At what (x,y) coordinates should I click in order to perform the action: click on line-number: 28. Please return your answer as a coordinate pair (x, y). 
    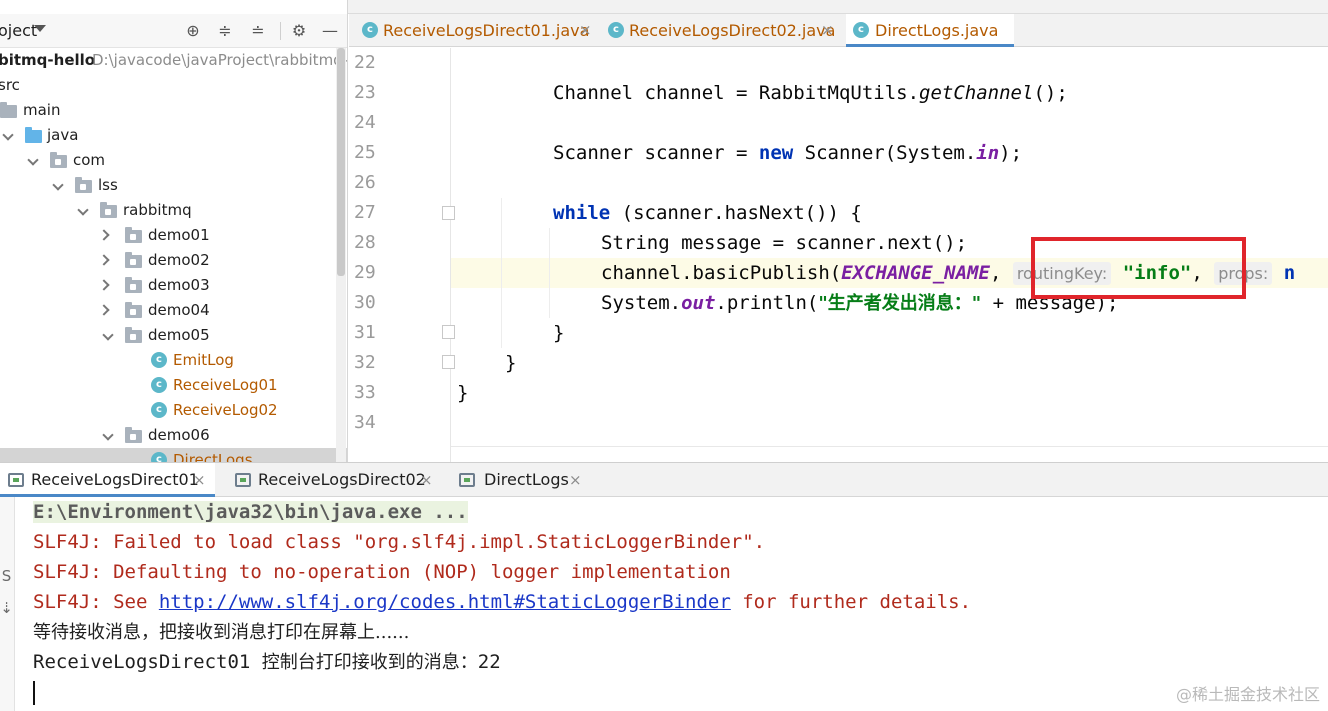
    Looking at the image, I should click on (365, 242).